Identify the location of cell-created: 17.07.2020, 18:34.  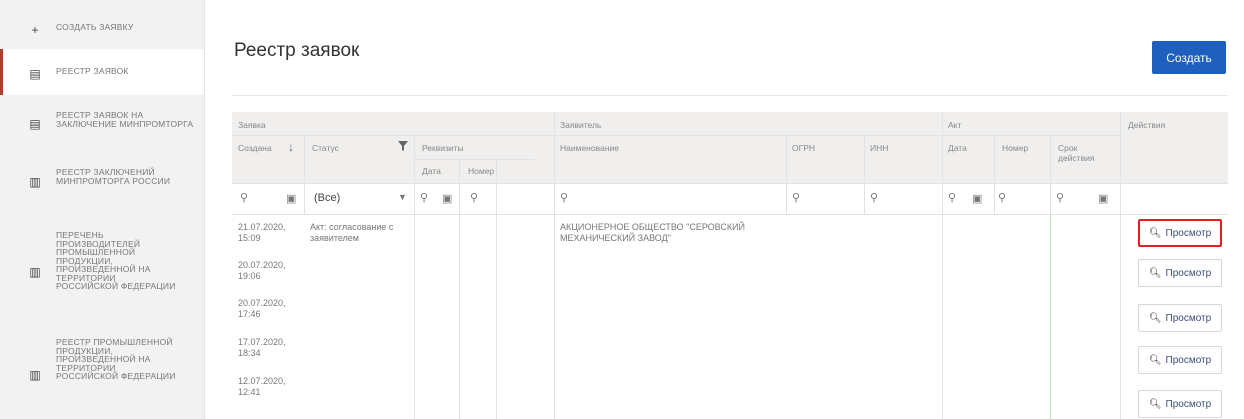
(262, 347).